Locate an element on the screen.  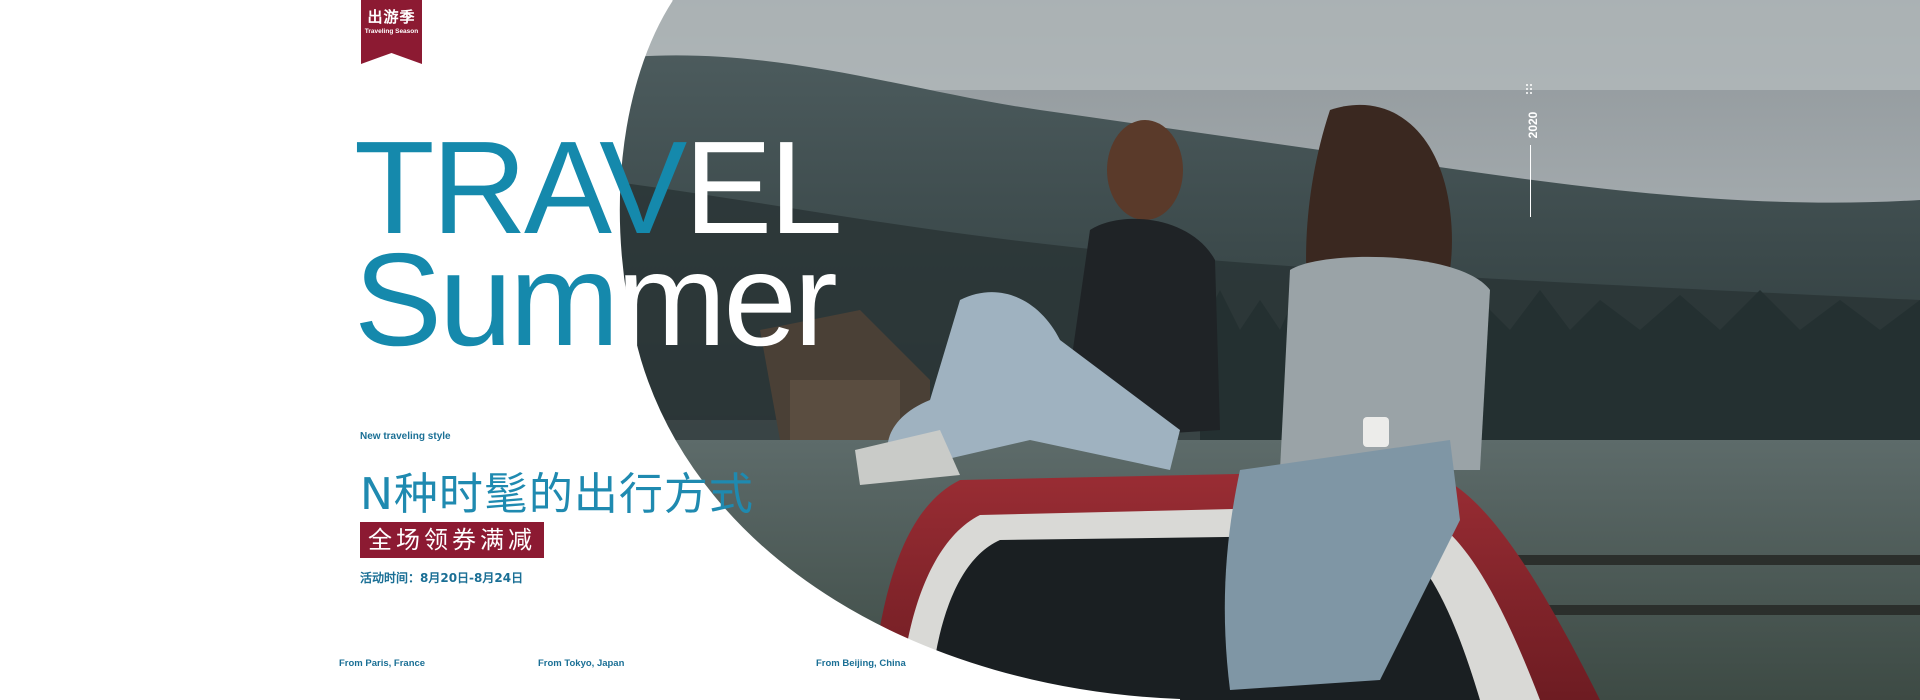
origin-paris: From Paris, France is located at coordinates (382, 663).